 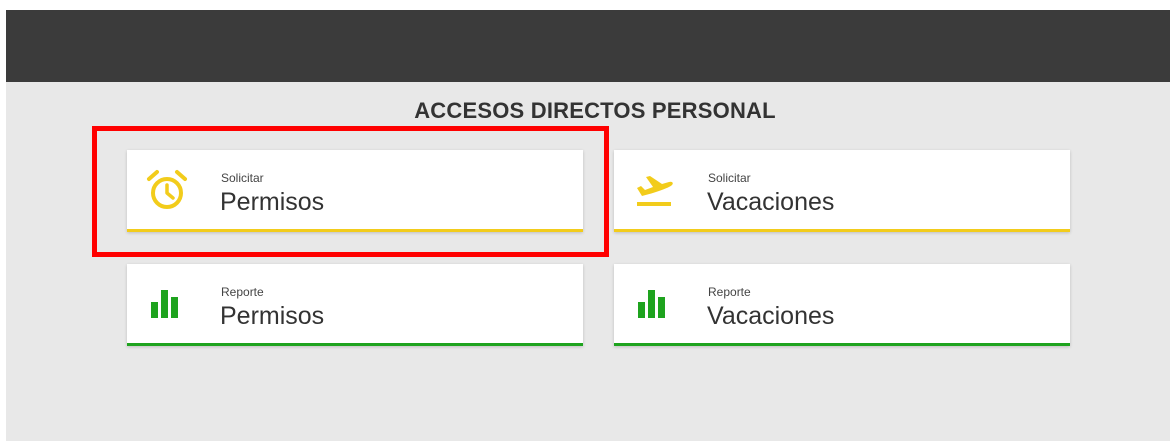 I want to click on card-reporte-permisos: Reporte Permisos, so click(x=355, y=305).